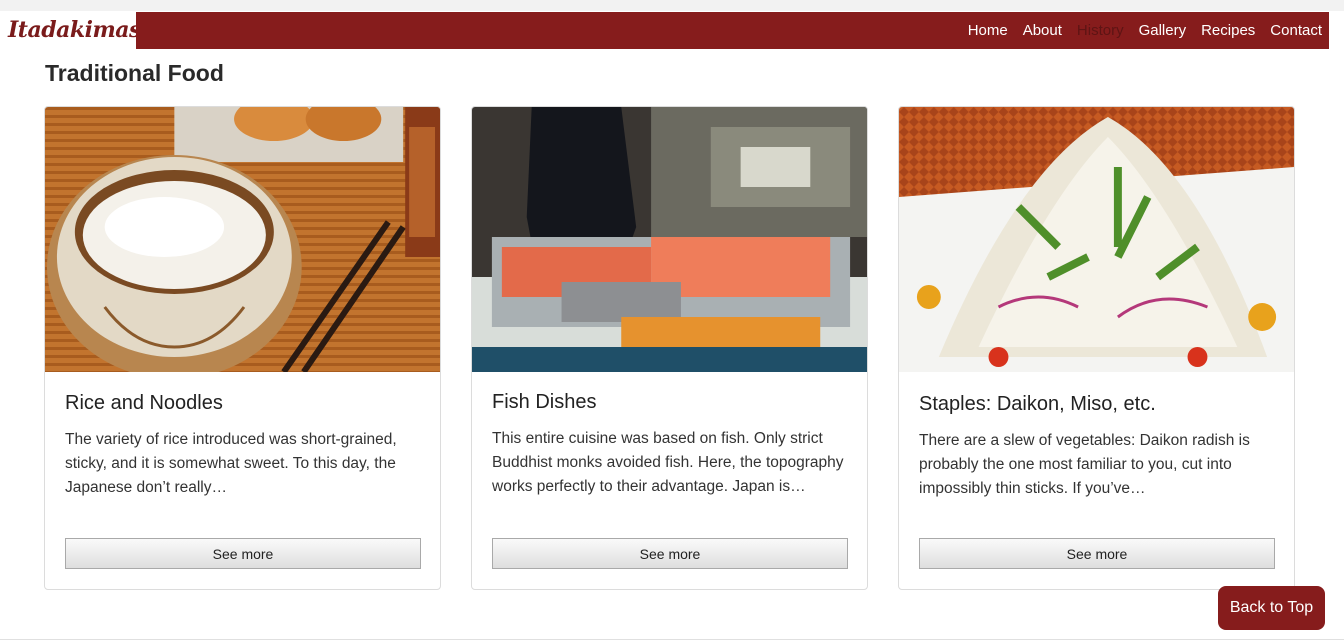 The width and height of the screenshot is (1344, 644). Describe the element at coordinates (82, 30) in the screenshot. I see `logo-text: Itadakimasu` at that location.